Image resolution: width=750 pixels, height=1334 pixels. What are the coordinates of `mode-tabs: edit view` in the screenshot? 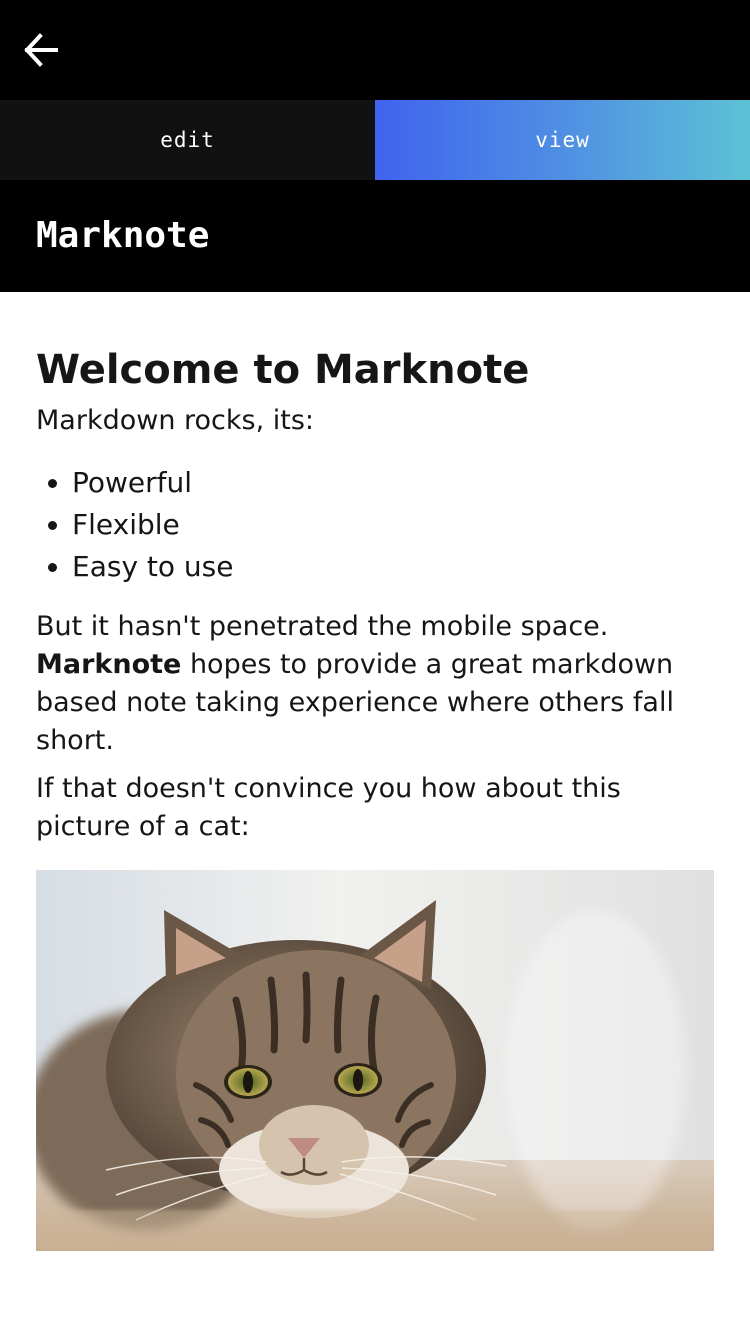 It's located at (375, 140).